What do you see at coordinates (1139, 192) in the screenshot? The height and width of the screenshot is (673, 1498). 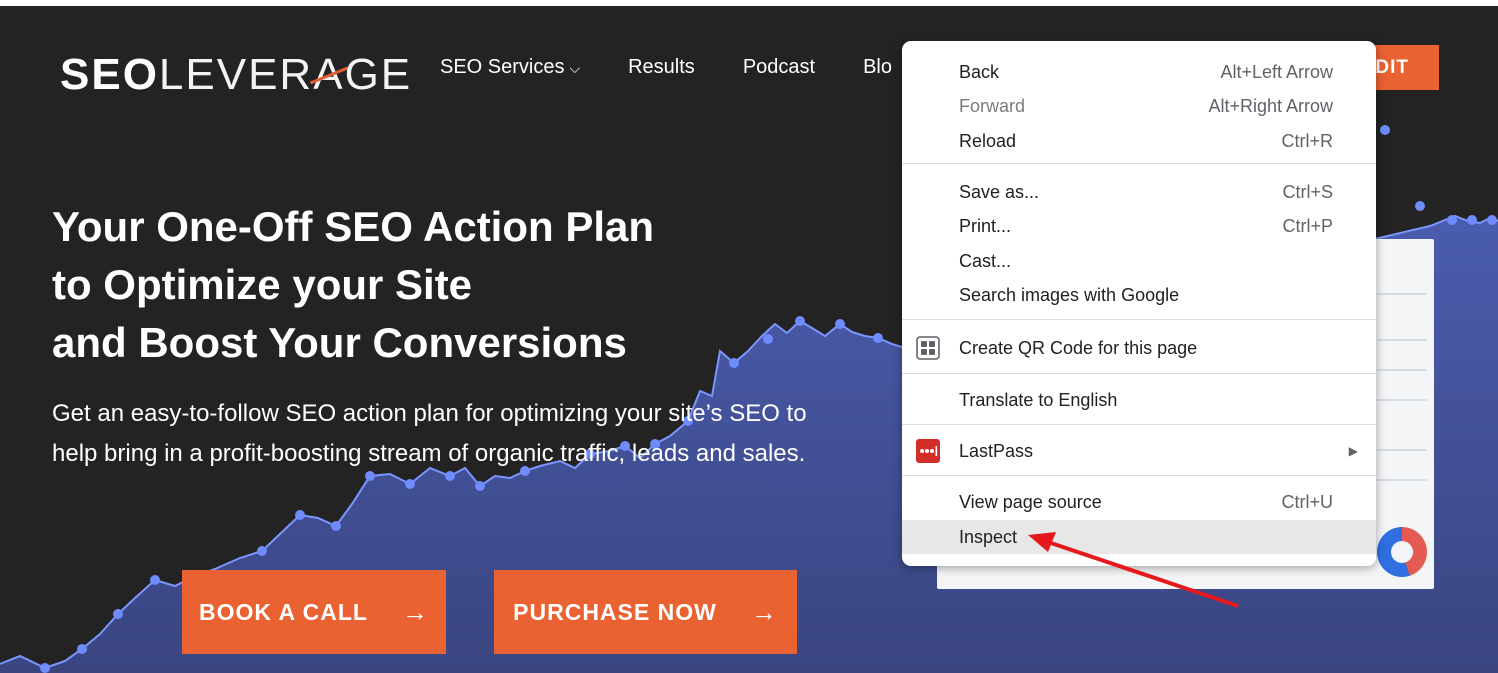 I see `menu-item-save-as: Save as... Ctrl+S` at bounding box center [1139, 192].